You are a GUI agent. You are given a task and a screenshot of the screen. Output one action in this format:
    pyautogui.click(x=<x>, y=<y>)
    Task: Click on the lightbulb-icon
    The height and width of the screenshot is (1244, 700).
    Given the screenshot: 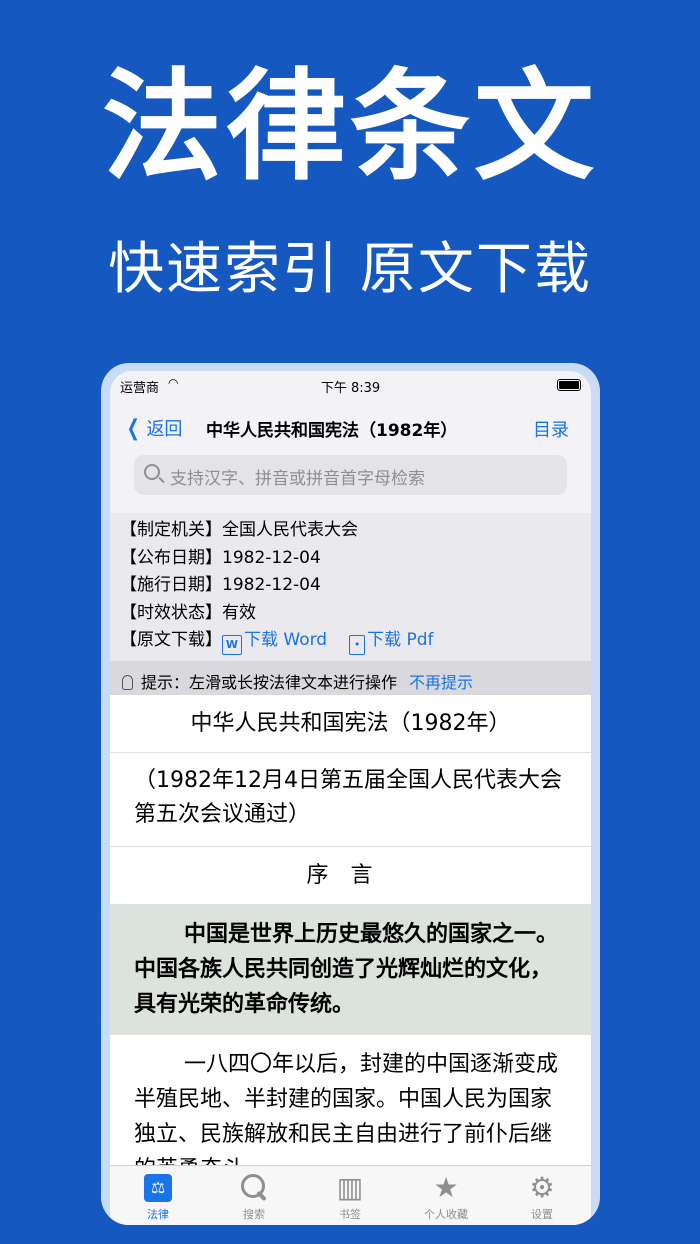 What is the action you would take?
    pyautogui.click(x=127, y=682)
    